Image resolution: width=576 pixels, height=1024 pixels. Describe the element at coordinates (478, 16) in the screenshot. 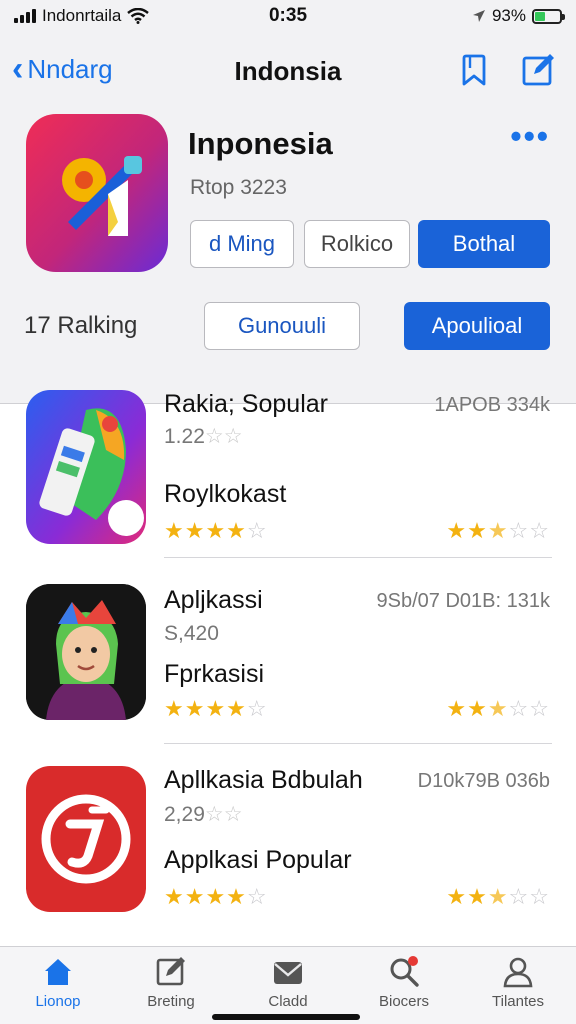

I see `location-icon` at that location.